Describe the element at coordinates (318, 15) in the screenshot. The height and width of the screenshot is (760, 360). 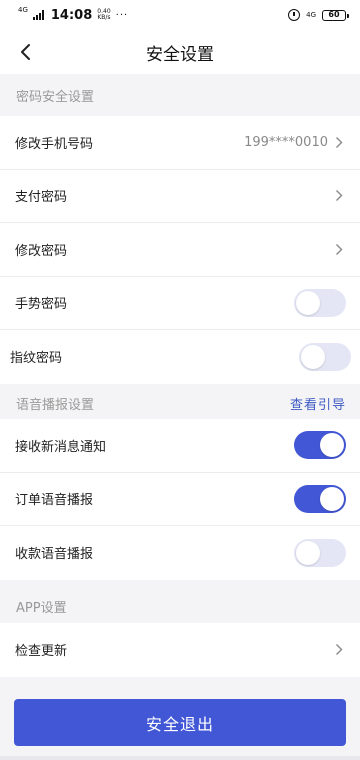
I see `status-right: 4G 60` at that location.